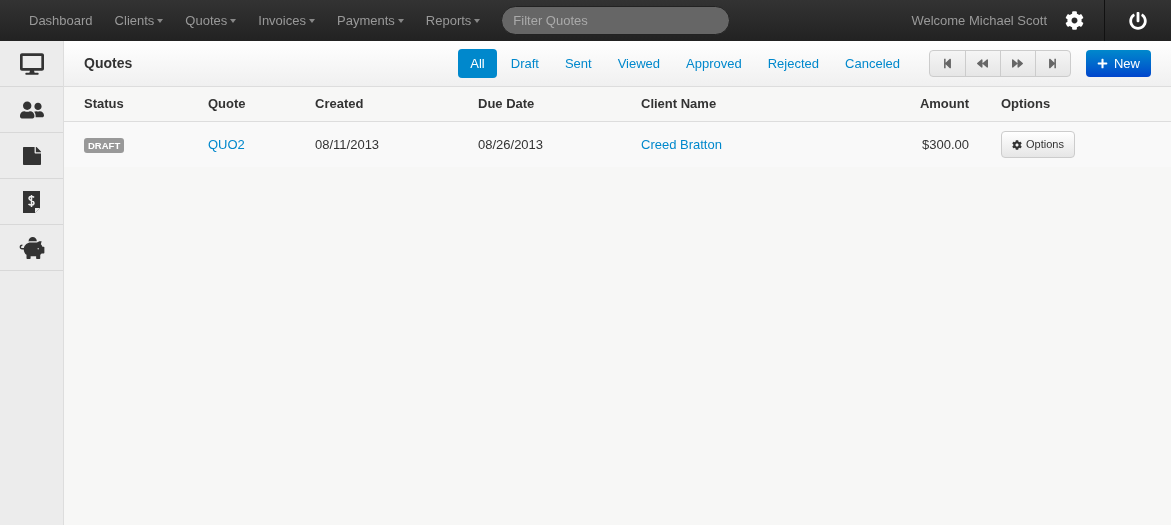 This screenshot has height=525, width=1171. What do you see at coordinates (1074, 20) in the screenshot?
I see `settings-icon` at bounding box center [1074, 20].